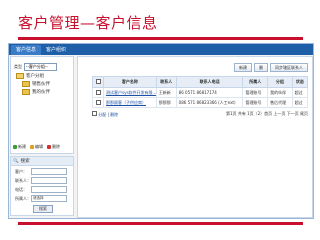 Image resolution: width=320 pixels, height=240 pixels. I want to click on search-field-phone: 电话：, so click(44, 189).